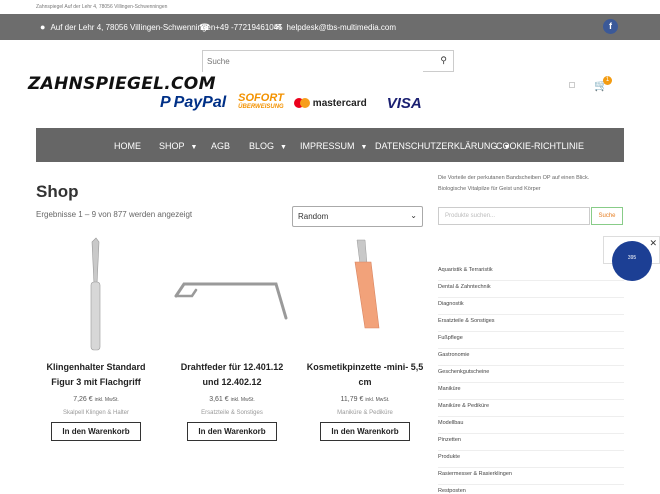 Image resolution: width=660 pixels, height=494 pixels. What do you see at coordinates (531, 289) in the screenshot?
I see `category-item: Dental & Zahntechnik` at bounding box center [531, 289].